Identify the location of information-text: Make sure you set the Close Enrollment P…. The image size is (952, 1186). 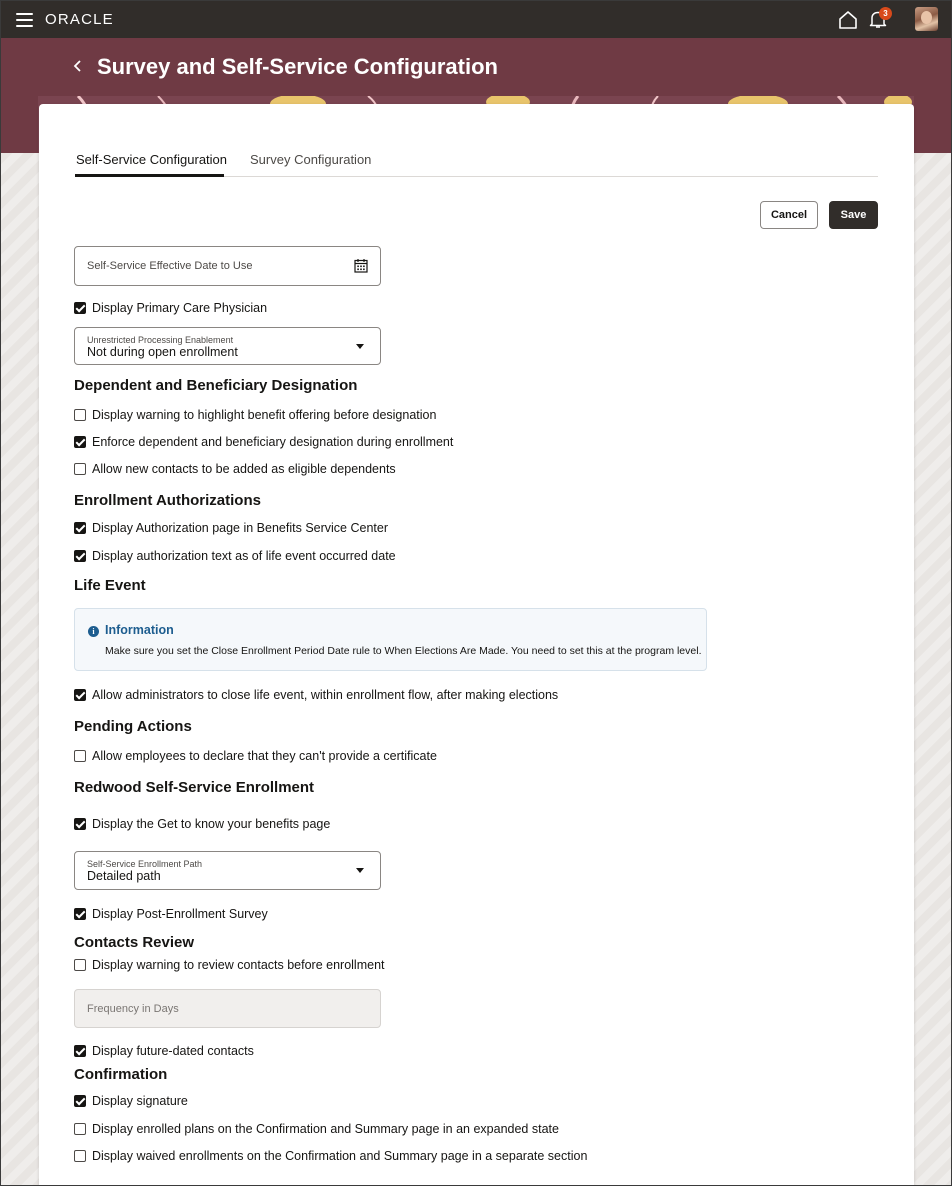
(403, 651).